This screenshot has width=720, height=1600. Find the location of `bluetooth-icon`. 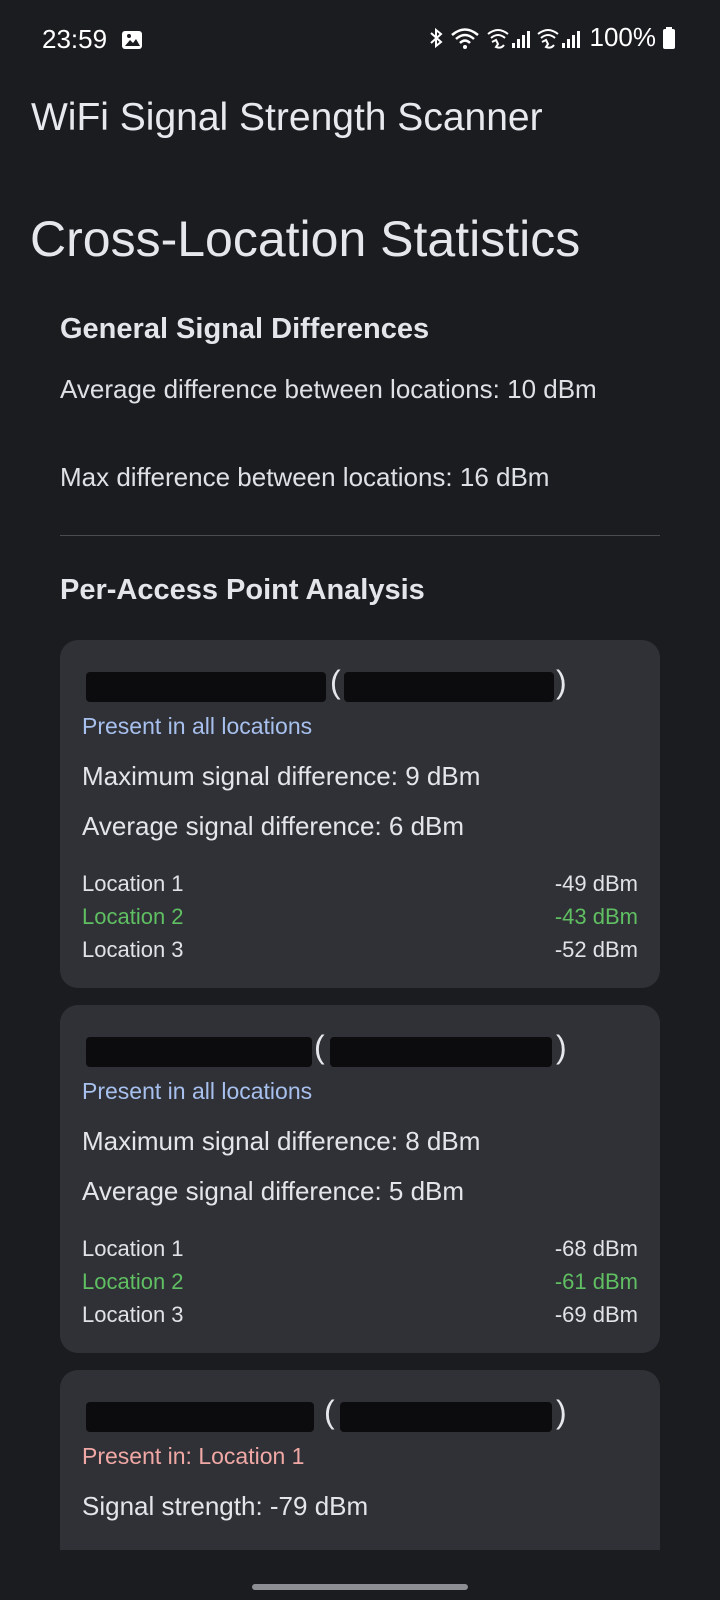

bluetooth-icon is located at coordinates (436, 37).